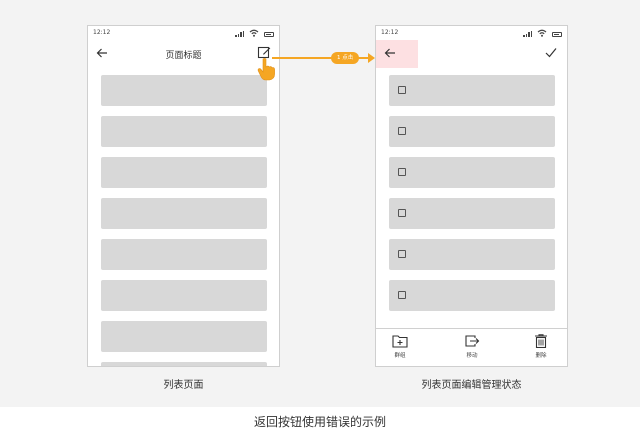 This screenshot has height=432, width=640. Describe the element at coordinates (551, 52) in the screenshot. I see `check-icon` at that location.